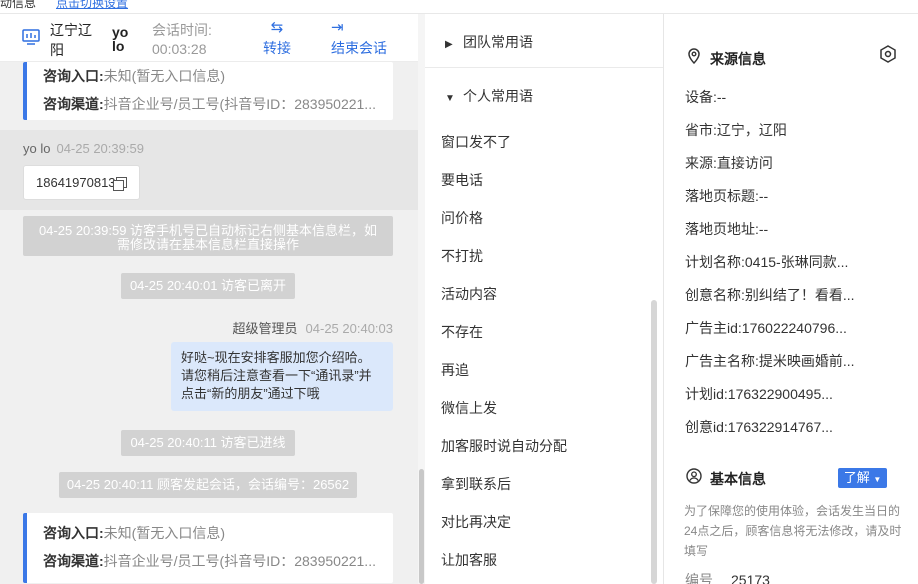 The image size is (918, 584). I want to click on system-message: 04-25 20:40:01 访客已离开, so click(208, 286).